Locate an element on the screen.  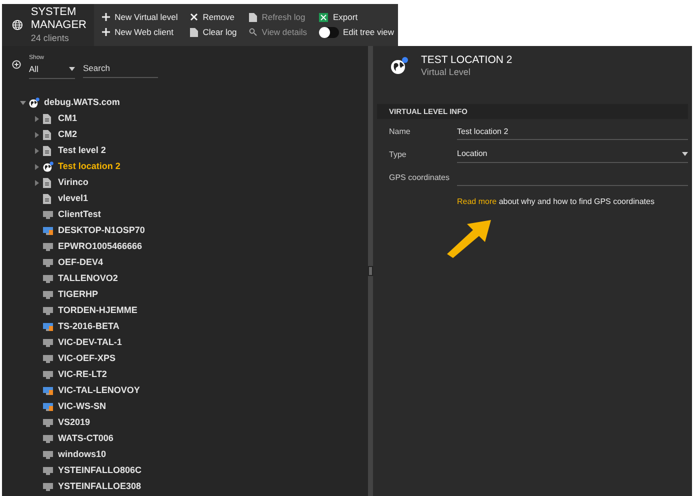
toolbar-button: Remove is located at coordinates (213, 17).